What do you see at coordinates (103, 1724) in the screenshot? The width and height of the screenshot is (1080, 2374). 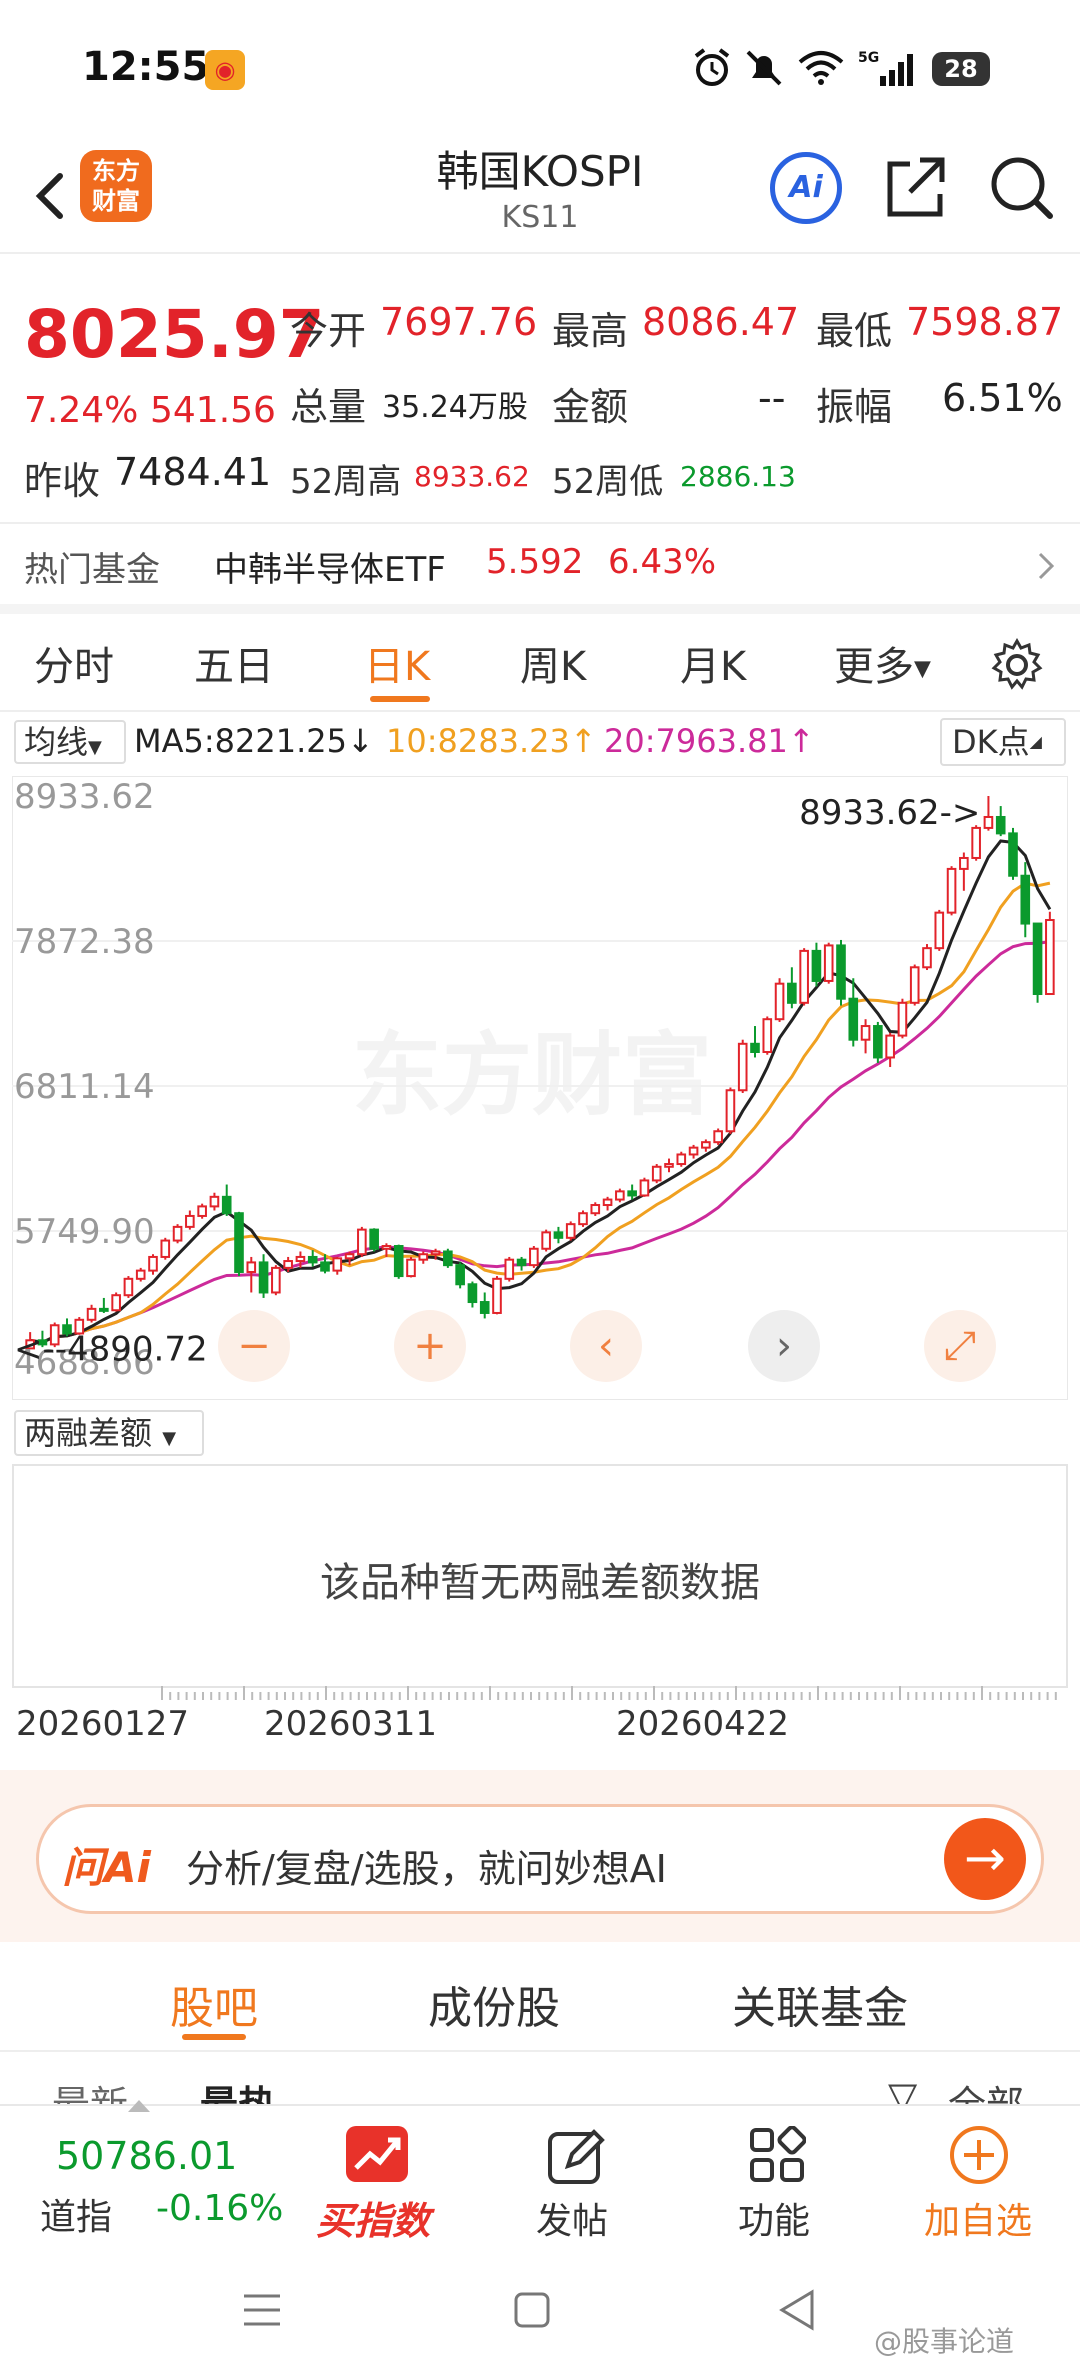 I see `date-label-1: 20260127` at bounding box center [103, 1724].